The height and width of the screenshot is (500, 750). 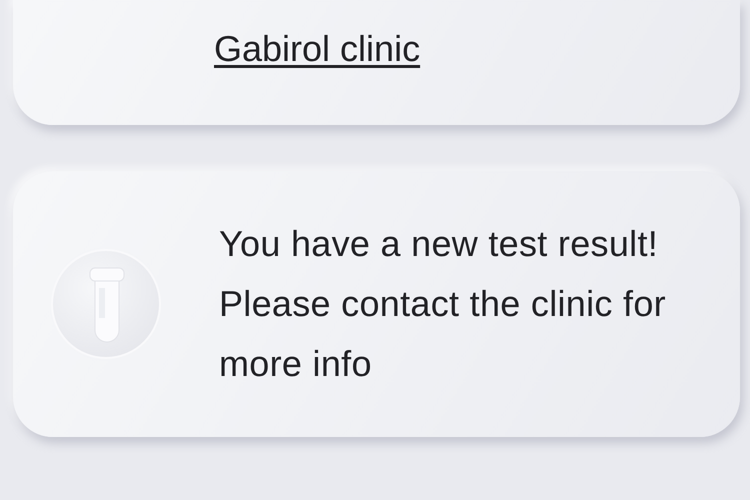 What do you see at coordinates (106, 304) in the screenshot?
I see `test-tube-icon` at bounding box center [106, 304].